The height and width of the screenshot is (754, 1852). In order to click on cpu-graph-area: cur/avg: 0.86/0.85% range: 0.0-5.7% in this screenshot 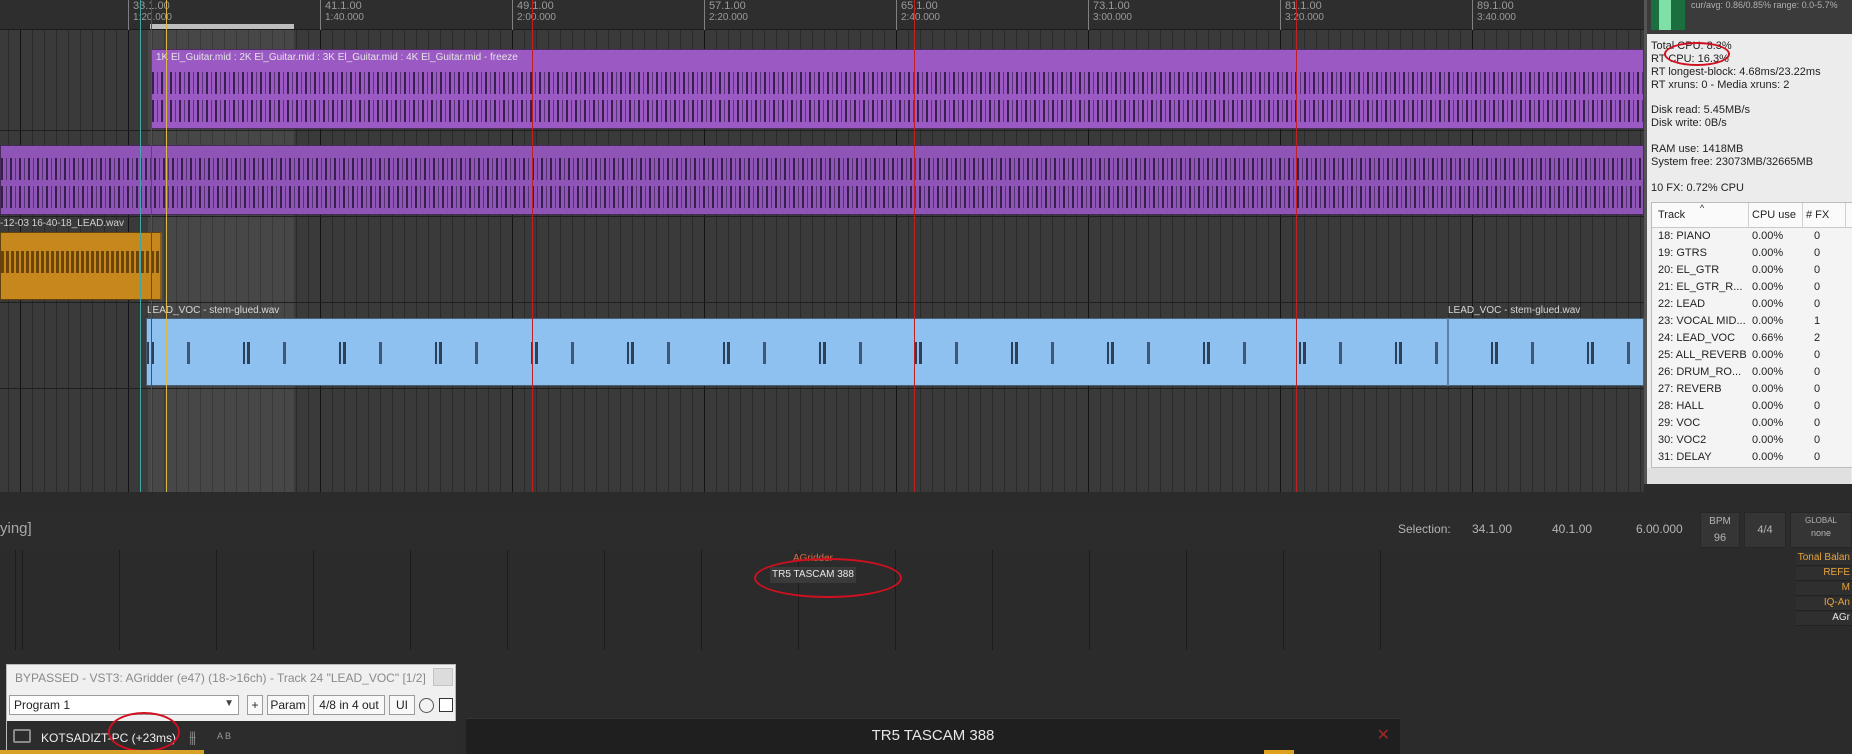, I will do `click(1749, 17)`.